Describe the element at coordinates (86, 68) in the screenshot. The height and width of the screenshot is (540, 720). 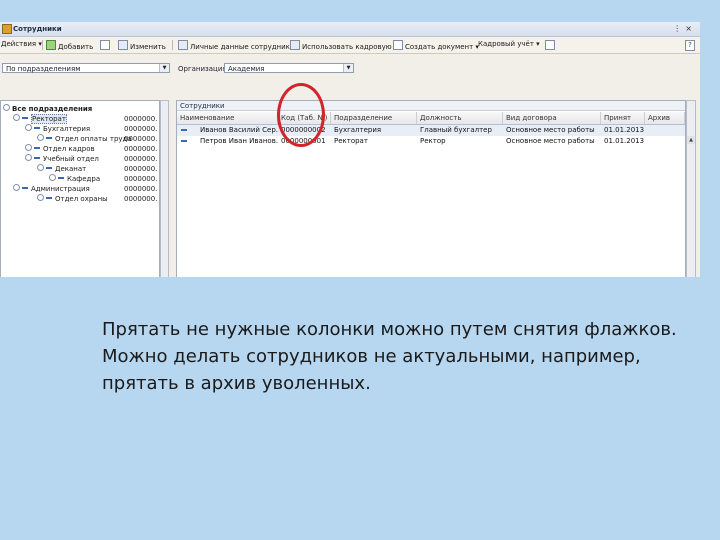
I see `filter-select: По подразделениям` at that location.